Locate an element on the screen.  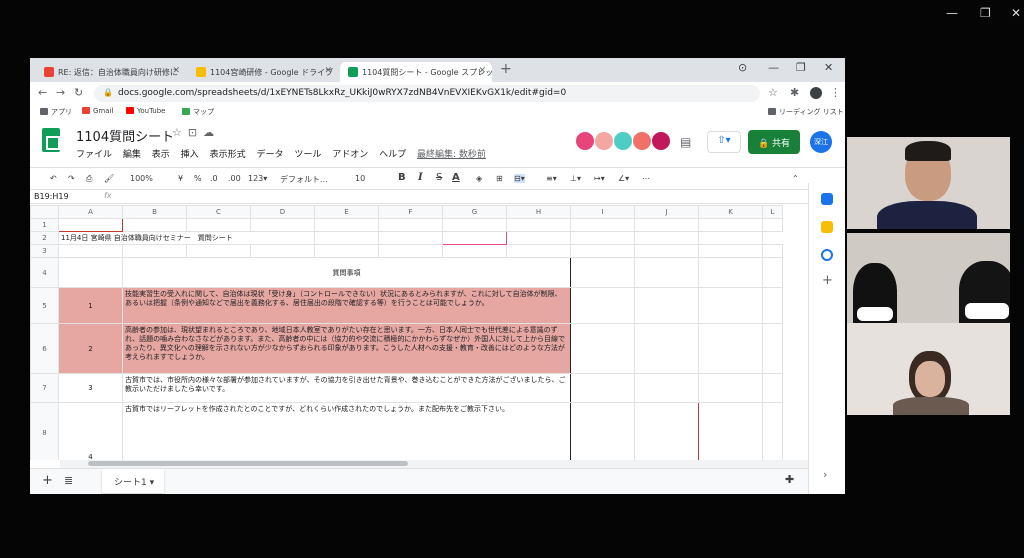
menu-edit: 編集 is located at coordinates (132, 155).